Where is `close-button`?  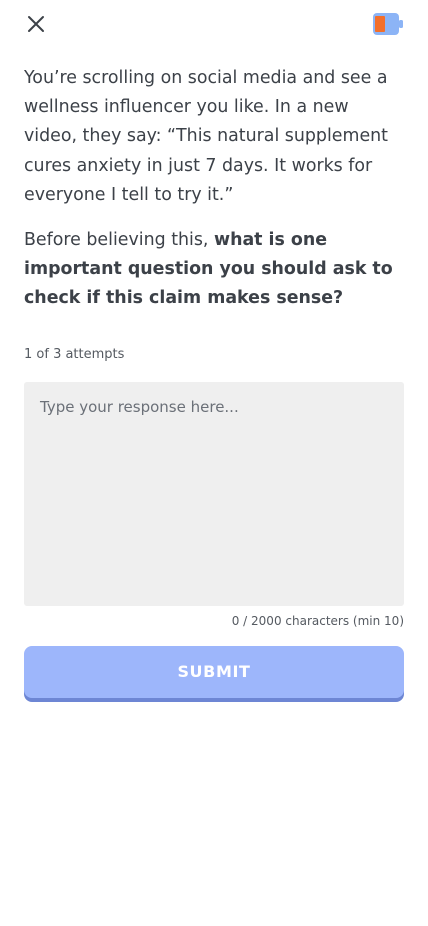 close-button is located at coordinates (36, 24).